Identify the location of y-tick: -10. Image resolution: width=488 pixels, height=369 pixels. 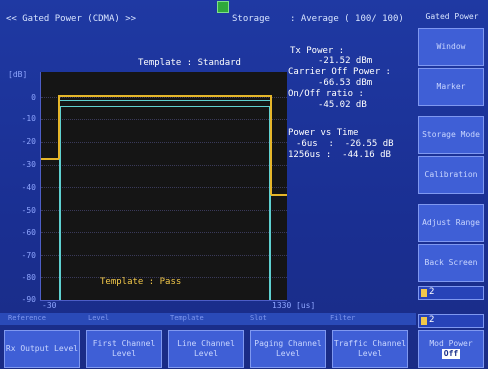
(28, 118).